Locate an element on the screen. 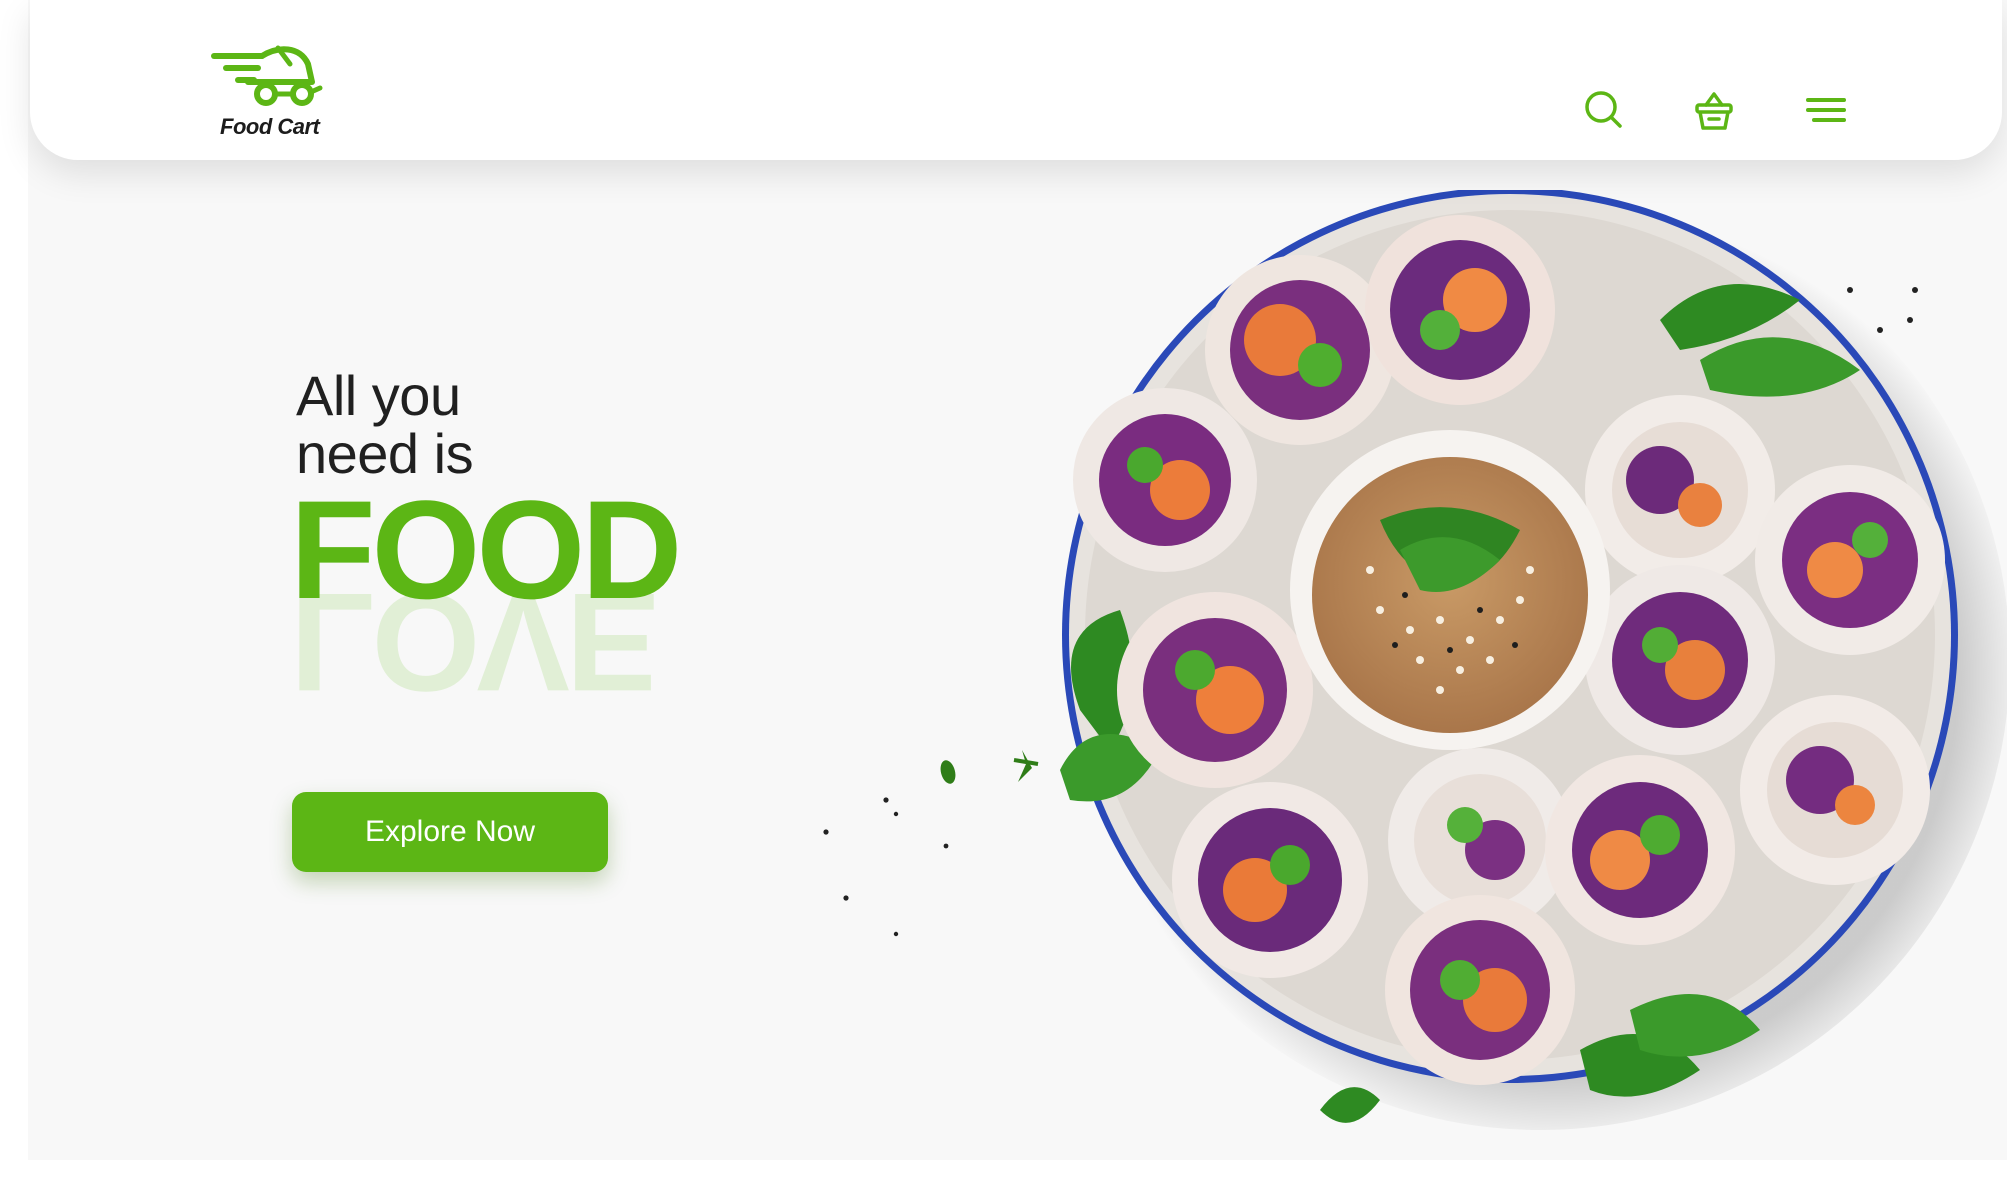 The image size is (2007, 1181). hero-highlight-word: FOOD is located at coordinates (486, 549).